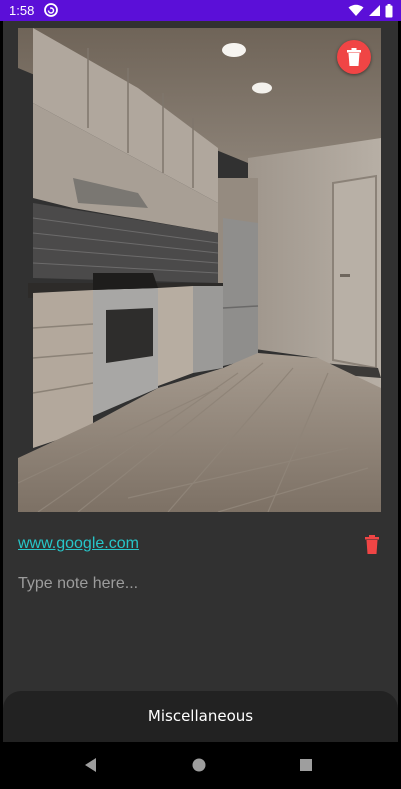 The width and height of the screenshot is (401, 789). What do you see at coordinates (78, 544) in the screenshot?
I see `link-text: www.google.com` at bounding box center [78, 544].